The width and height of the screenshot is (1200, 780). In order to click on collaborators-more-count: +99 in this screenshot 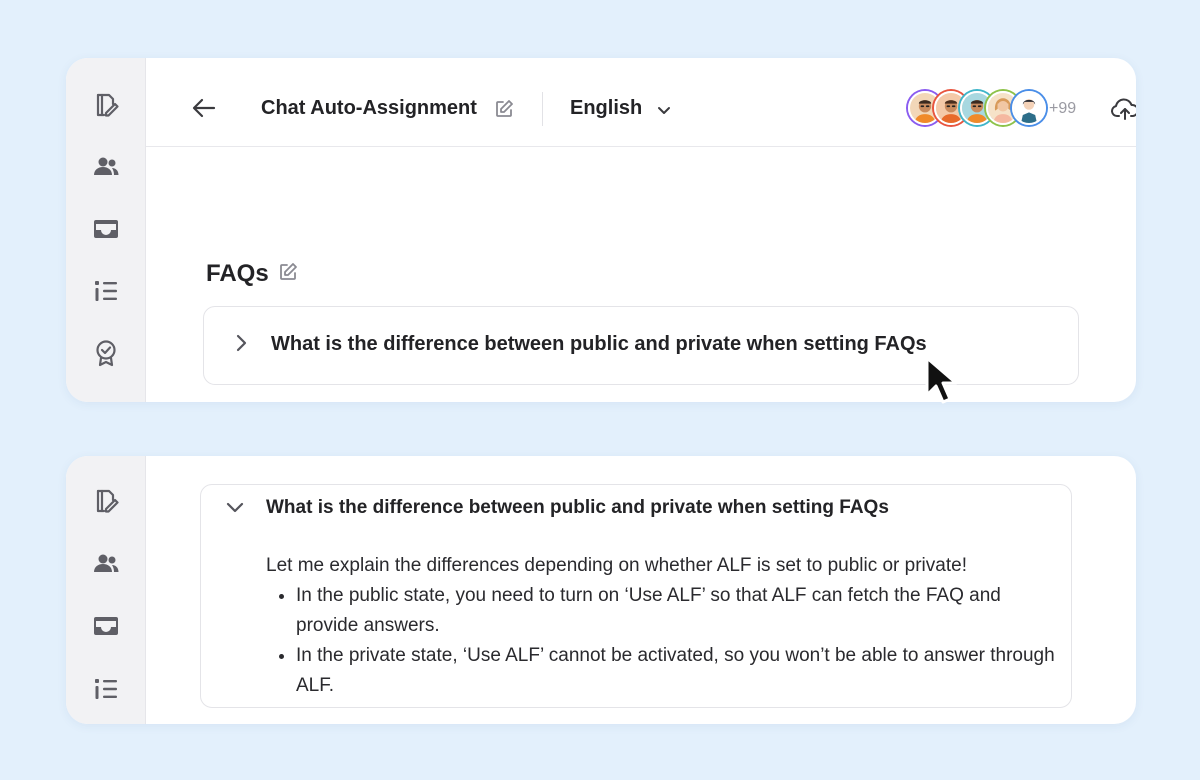, I will do `click(1062, 109)`.